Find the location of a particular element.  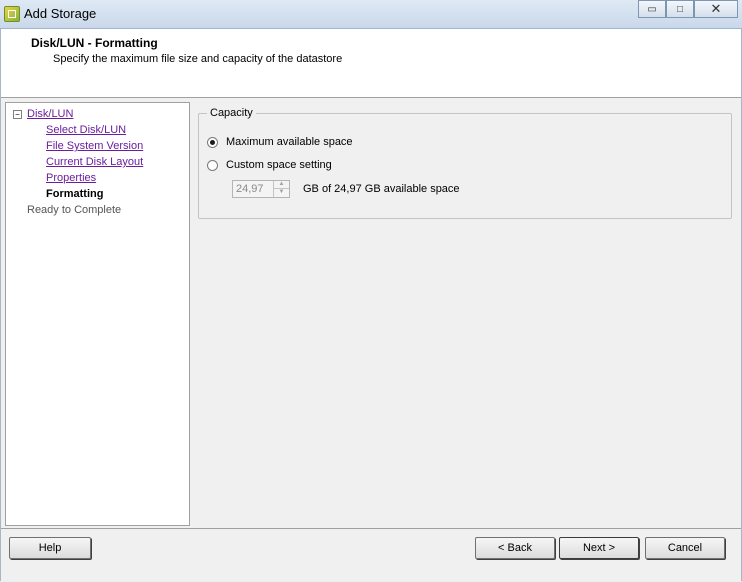

max-space-option: Maximum available space is located at coordinates (280, 142).